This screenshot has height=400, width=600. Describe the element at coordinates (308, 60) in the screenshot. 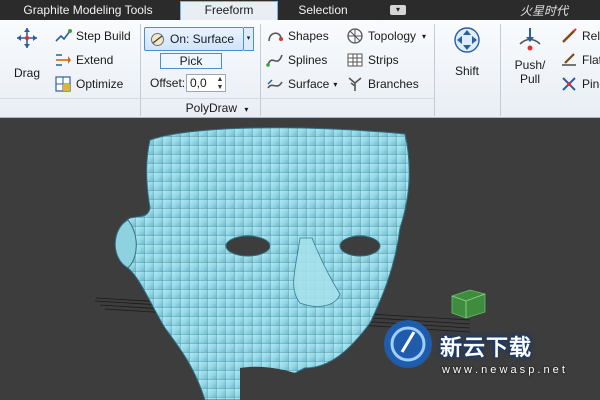

I see `splines-label: Splines` at that location.